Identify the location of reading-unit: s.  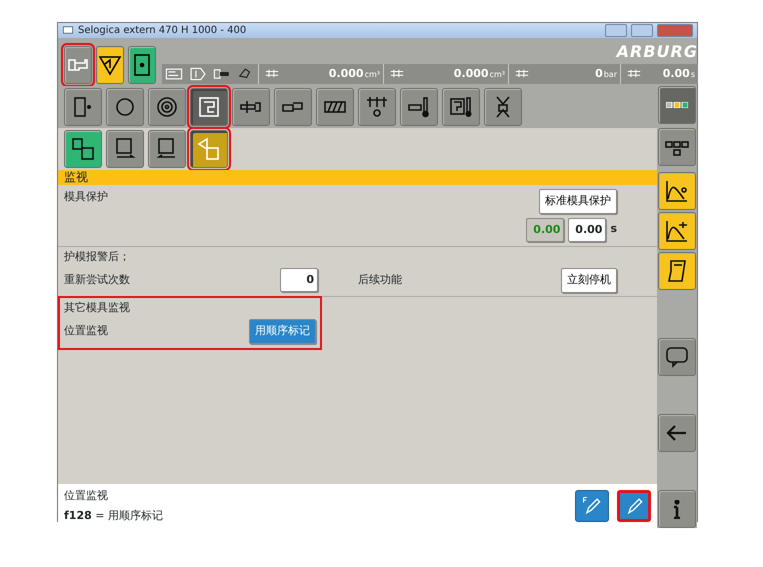
(692, 74).